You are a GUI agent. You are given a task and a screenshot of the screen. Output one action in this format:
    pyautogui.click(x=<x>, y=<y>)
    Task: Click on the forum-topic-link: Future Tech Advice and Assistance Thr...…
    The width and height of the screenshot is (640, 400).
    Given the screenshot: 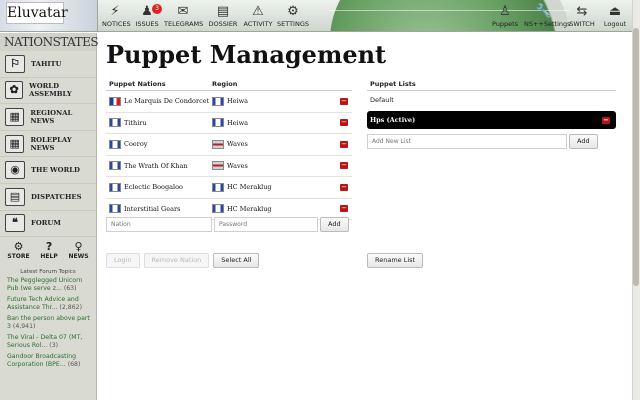 What is the action you would take?
    pyautogui.click(x=48, y=303)
    